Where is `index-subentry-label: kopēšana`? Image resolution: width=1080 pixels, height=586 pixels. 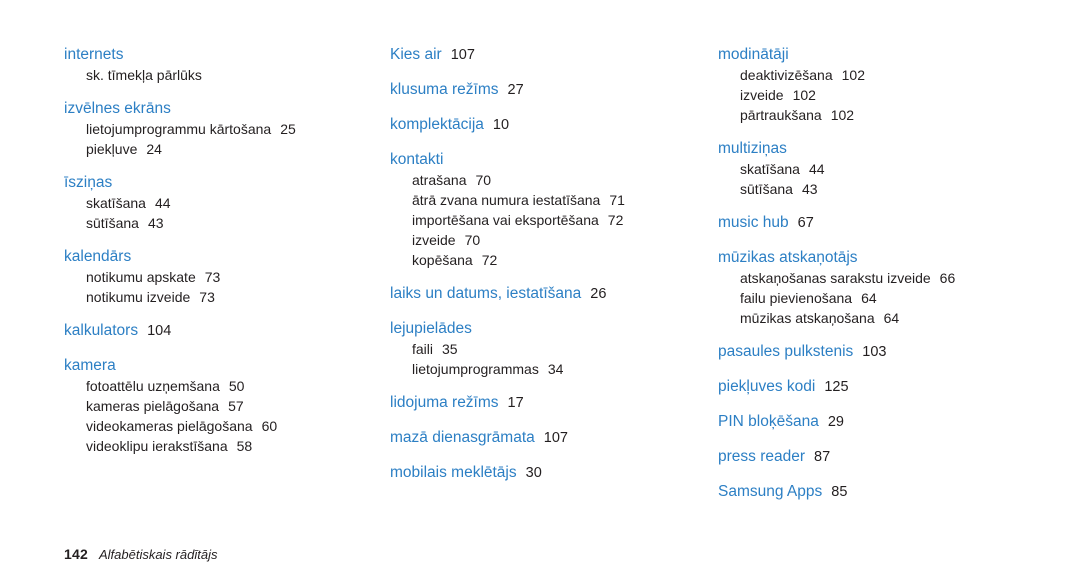 index-subentry-label: kopēšana is located at coordinates (442, 260).